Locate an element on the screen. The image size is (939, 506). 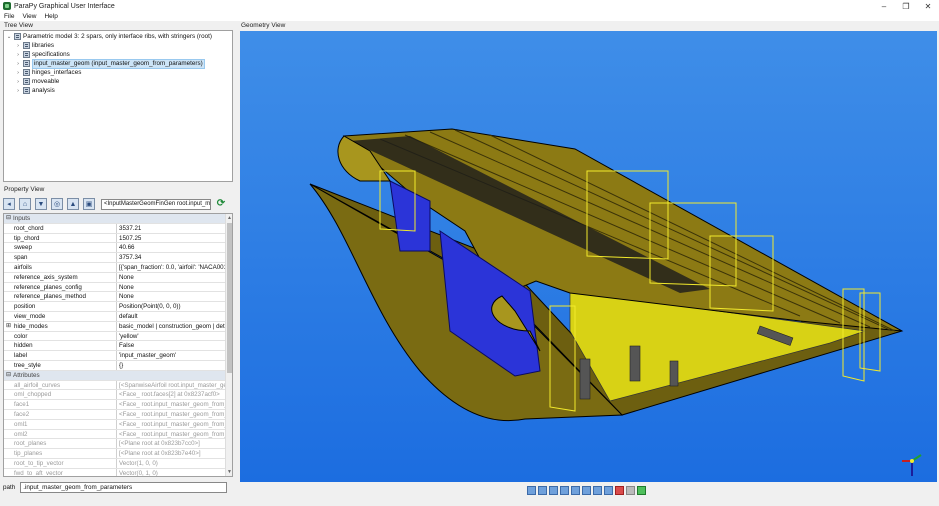
back-icon: ◂ is located at coordinates (9, 204).